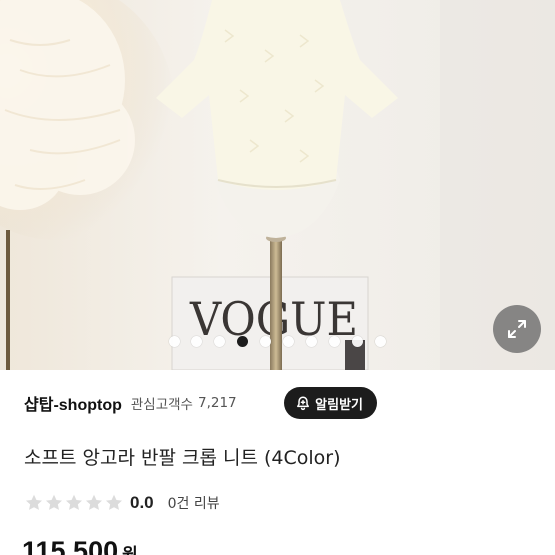 The image size is (555, 555). What do you see at coordinates (277, 342) in the screenshot?
I see `carousel-indicator` at bounding box center [277, 342].